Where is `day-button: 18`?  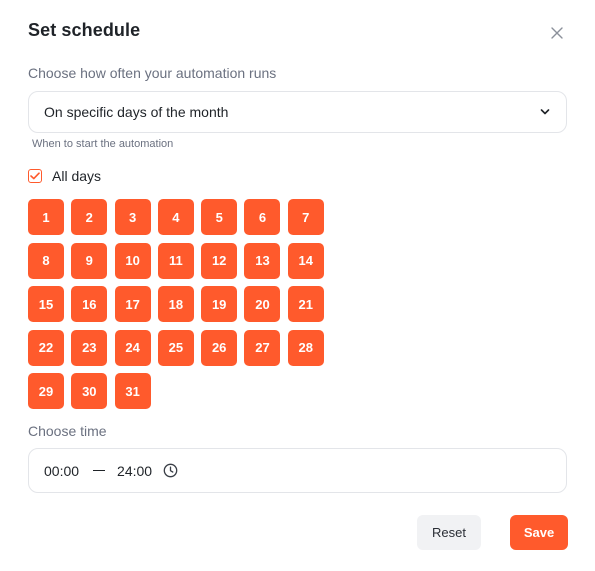
day-button: 18 is located at coordinates (175, 304).